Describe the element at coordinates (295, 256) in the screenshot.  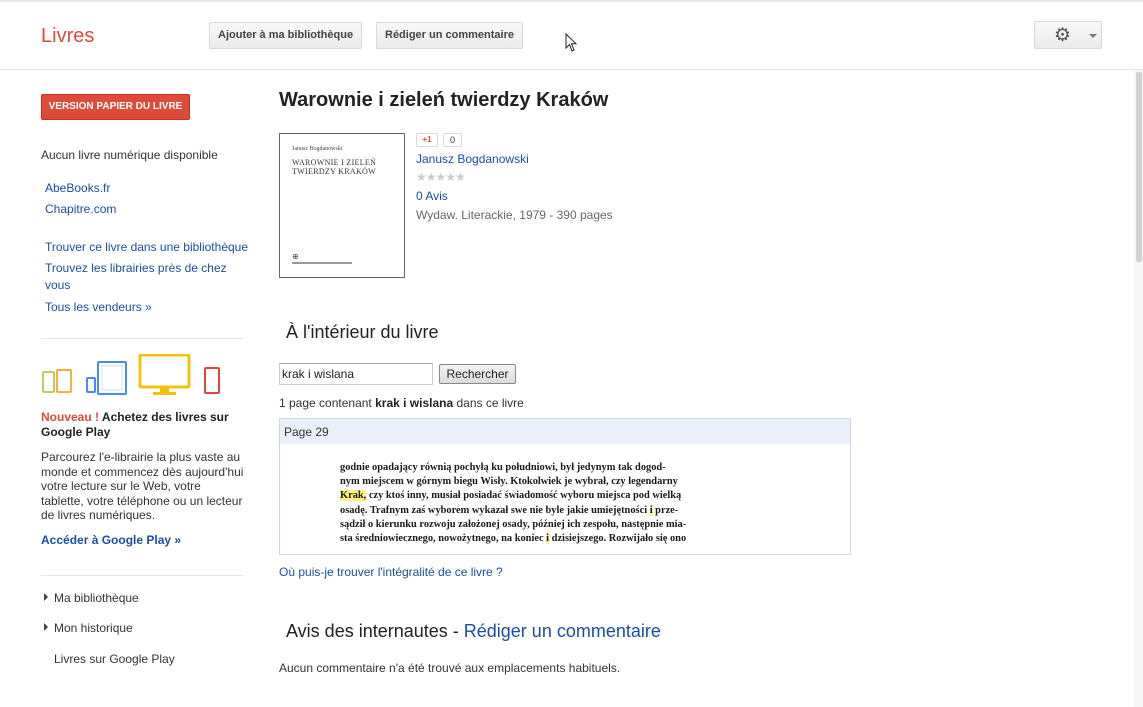
I see `publisher-logo-icon: ⊕` at that location.